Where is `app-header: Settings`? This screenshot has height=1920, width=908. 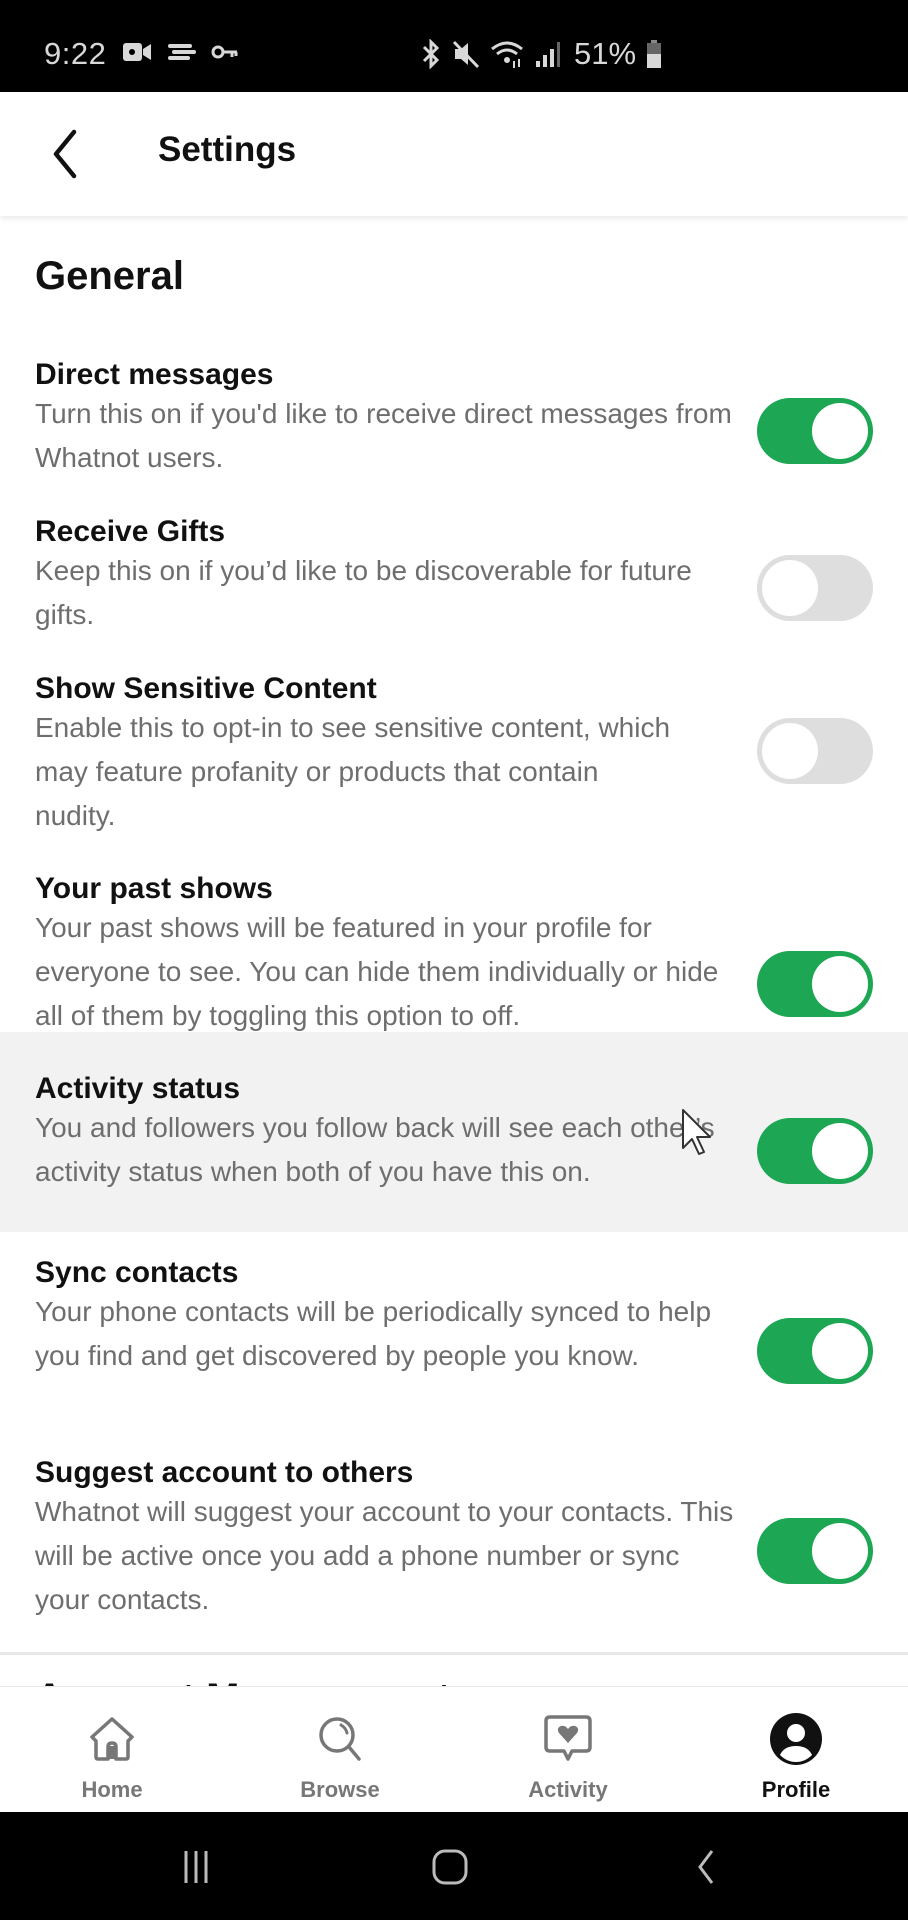 app-header: Settings is located at coordinates (454, 154).